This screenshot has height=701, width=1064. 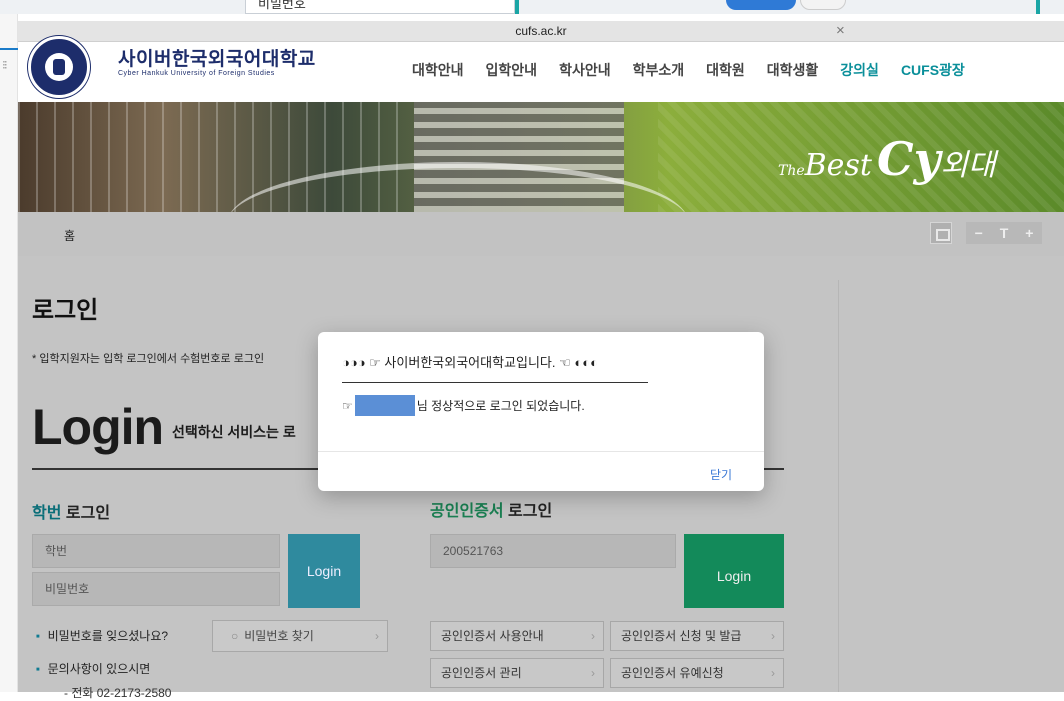 I want to click on slogan-best: Best, so click(x=838, y=165).